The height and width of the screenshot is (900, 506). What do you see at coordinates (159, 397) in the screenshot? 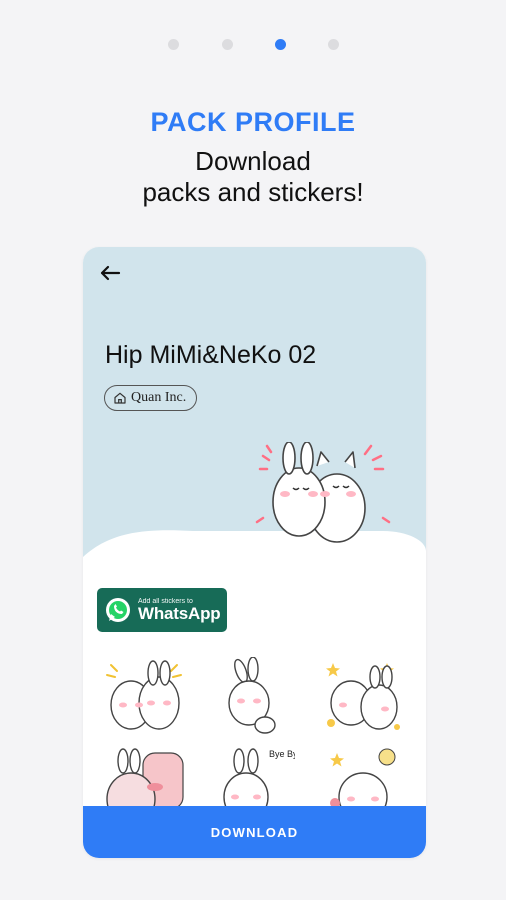
I see `author-name: Quan Inc.` at bounding box center [159, 397].